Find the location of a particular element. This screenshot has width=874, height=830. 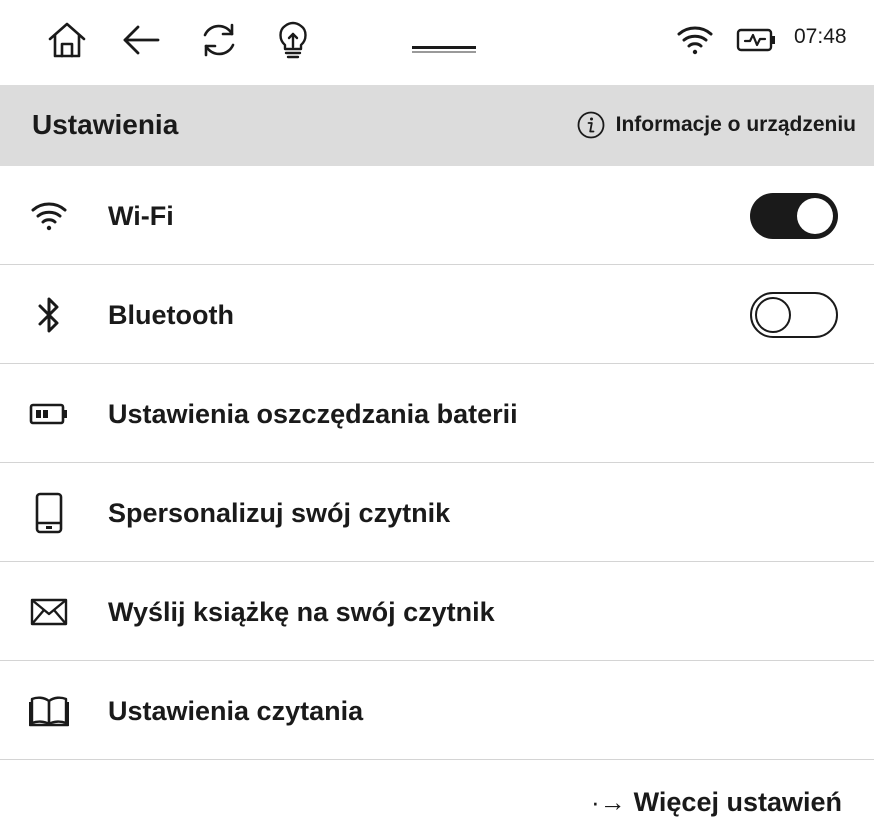

setting-row-battery-saving: Ustawienia oszczędzania baterii is located at coordinates (437, 413).